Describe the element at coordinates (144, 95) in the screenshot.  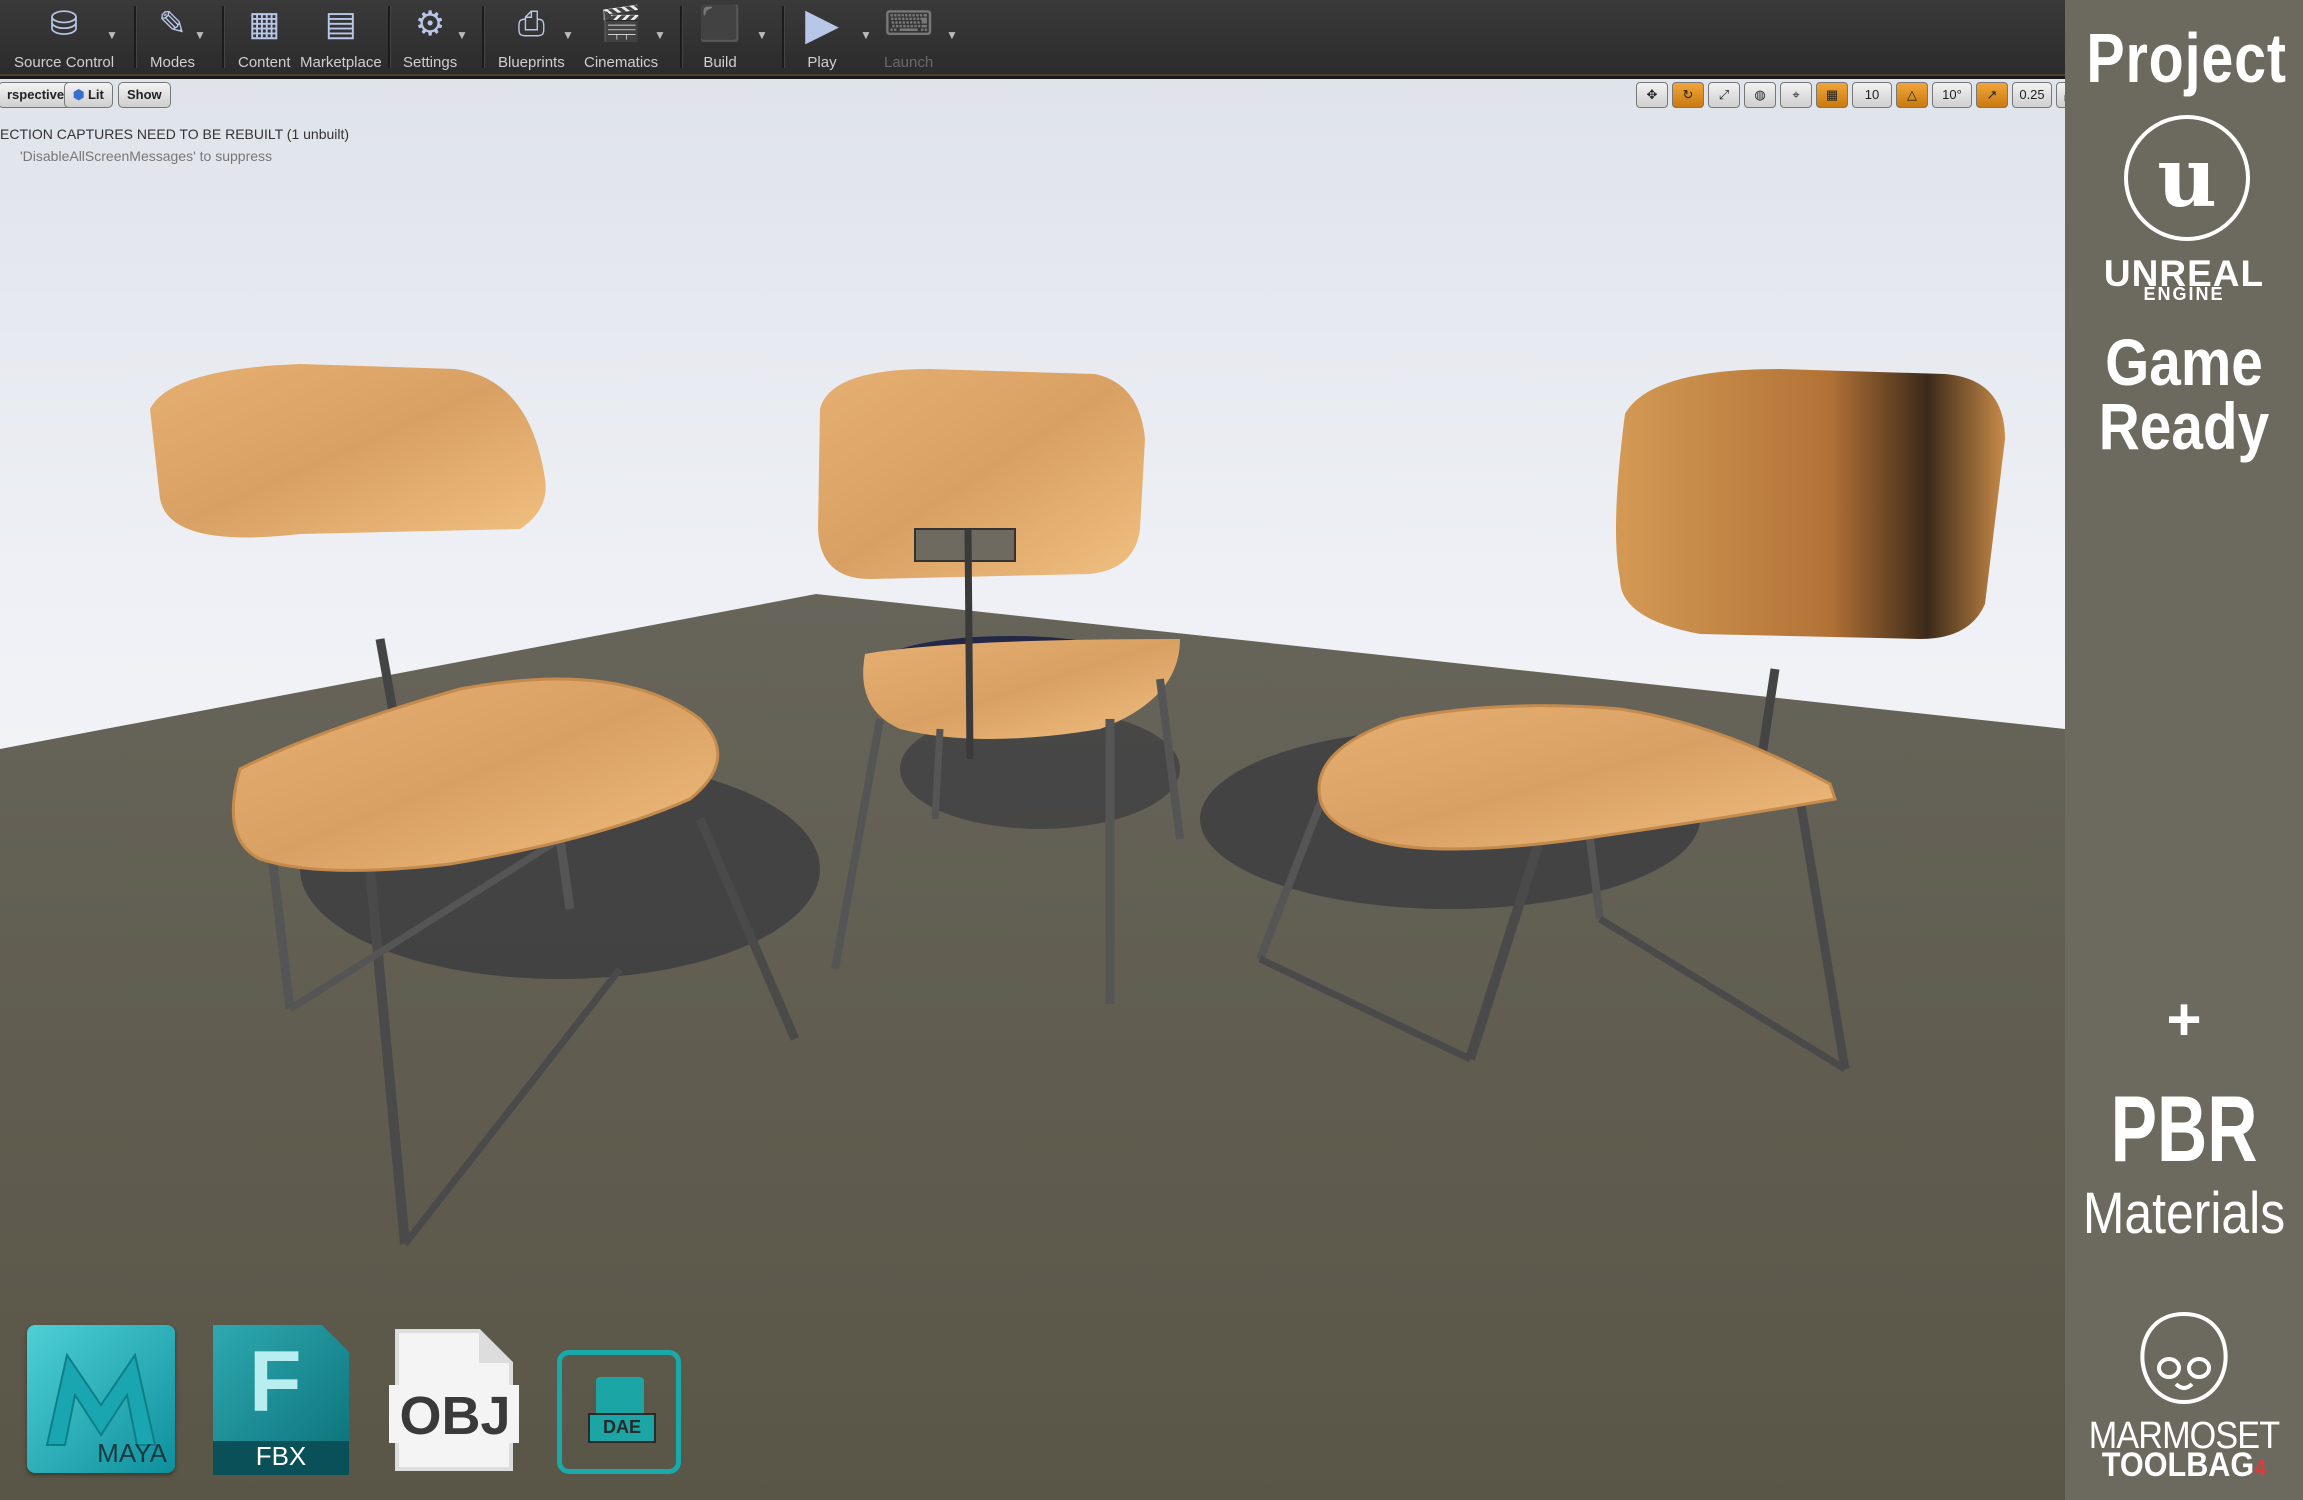
I see `show-flags-button: Show` at that location.